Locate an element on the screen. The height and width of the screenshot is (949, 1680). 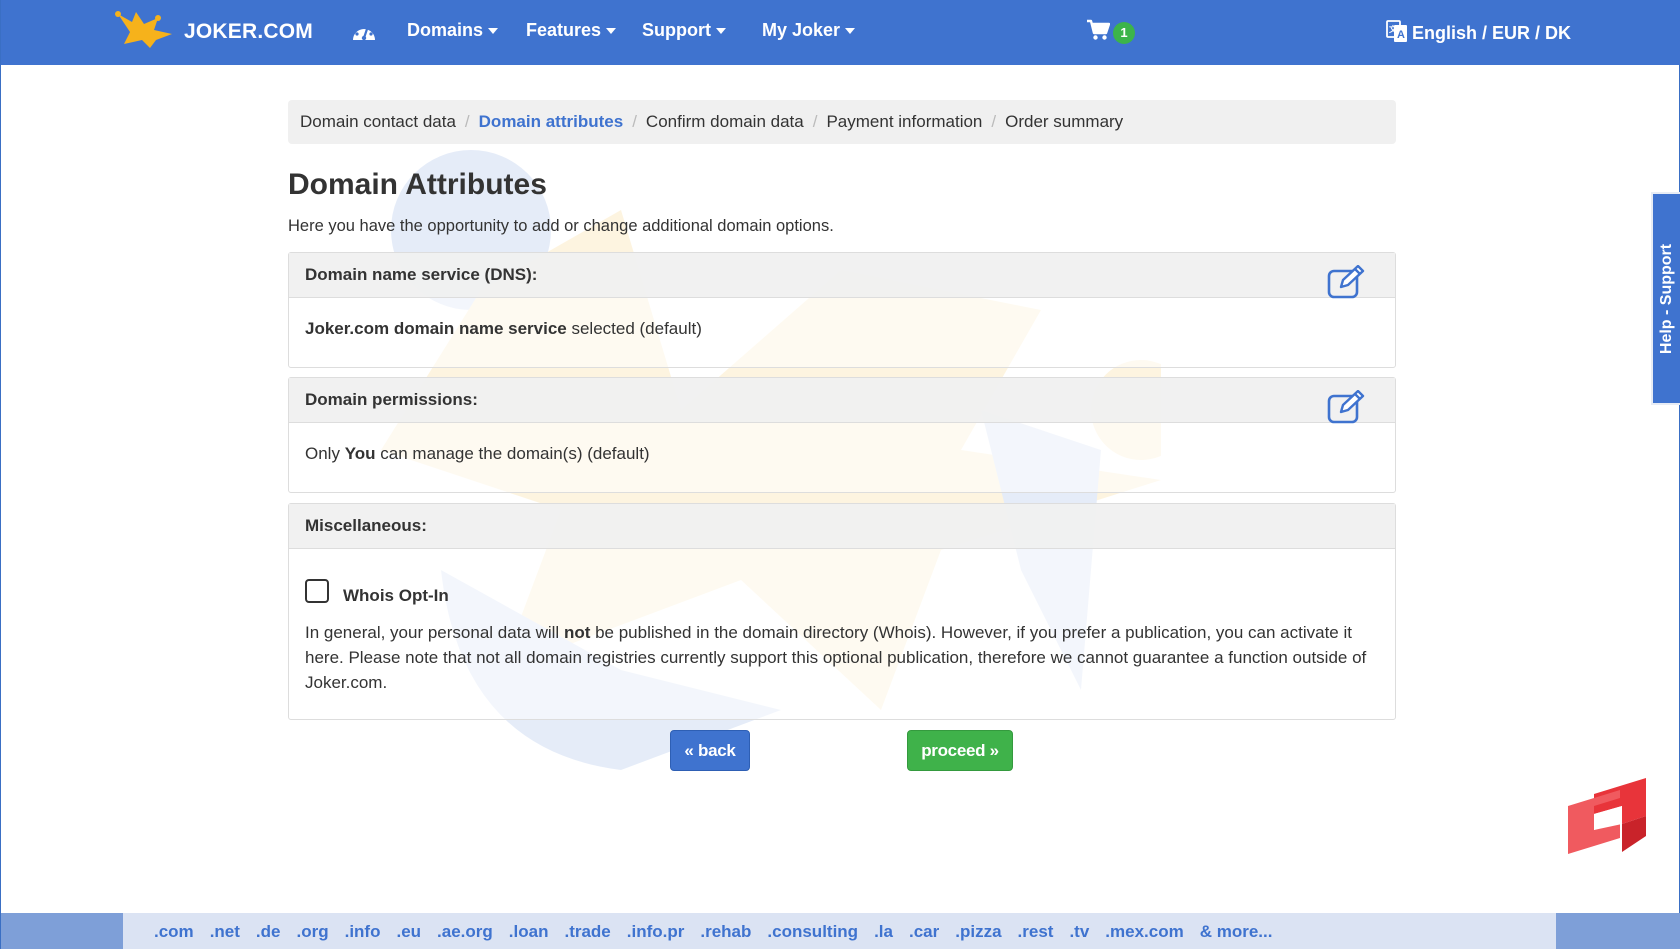
nav-features: Features is located at coordinates (571, 30).